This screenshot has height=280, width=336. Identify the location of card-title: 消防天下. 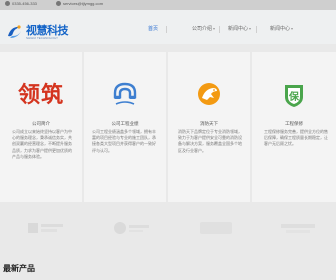
(209, 123).